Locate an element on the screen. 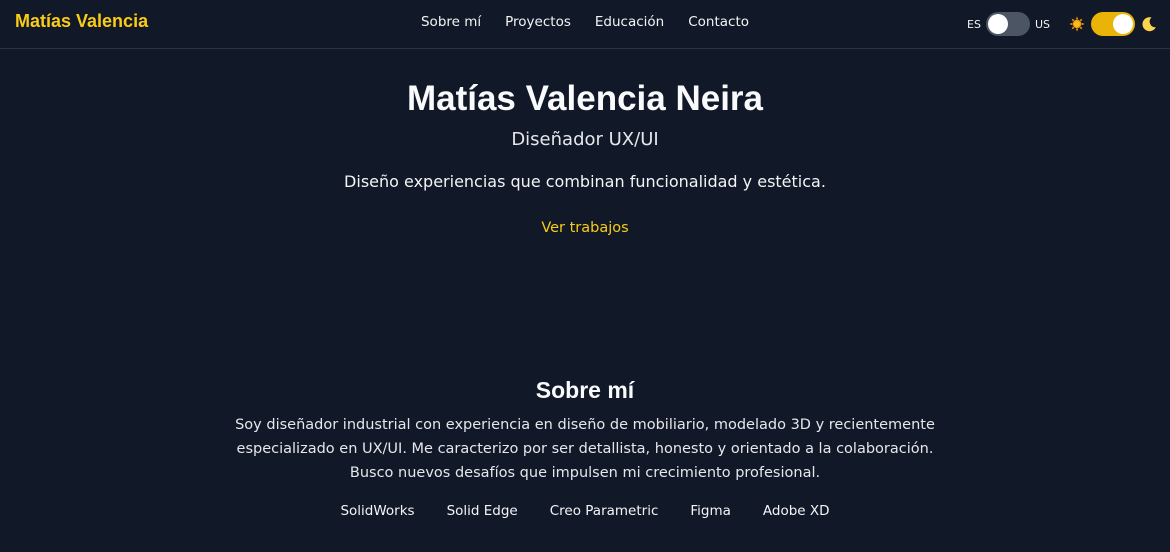 Image resolution: width=1170 pixels, height=552 pixels. nav-link-proyectos: Proyectos is located at coordinates (538, 22).